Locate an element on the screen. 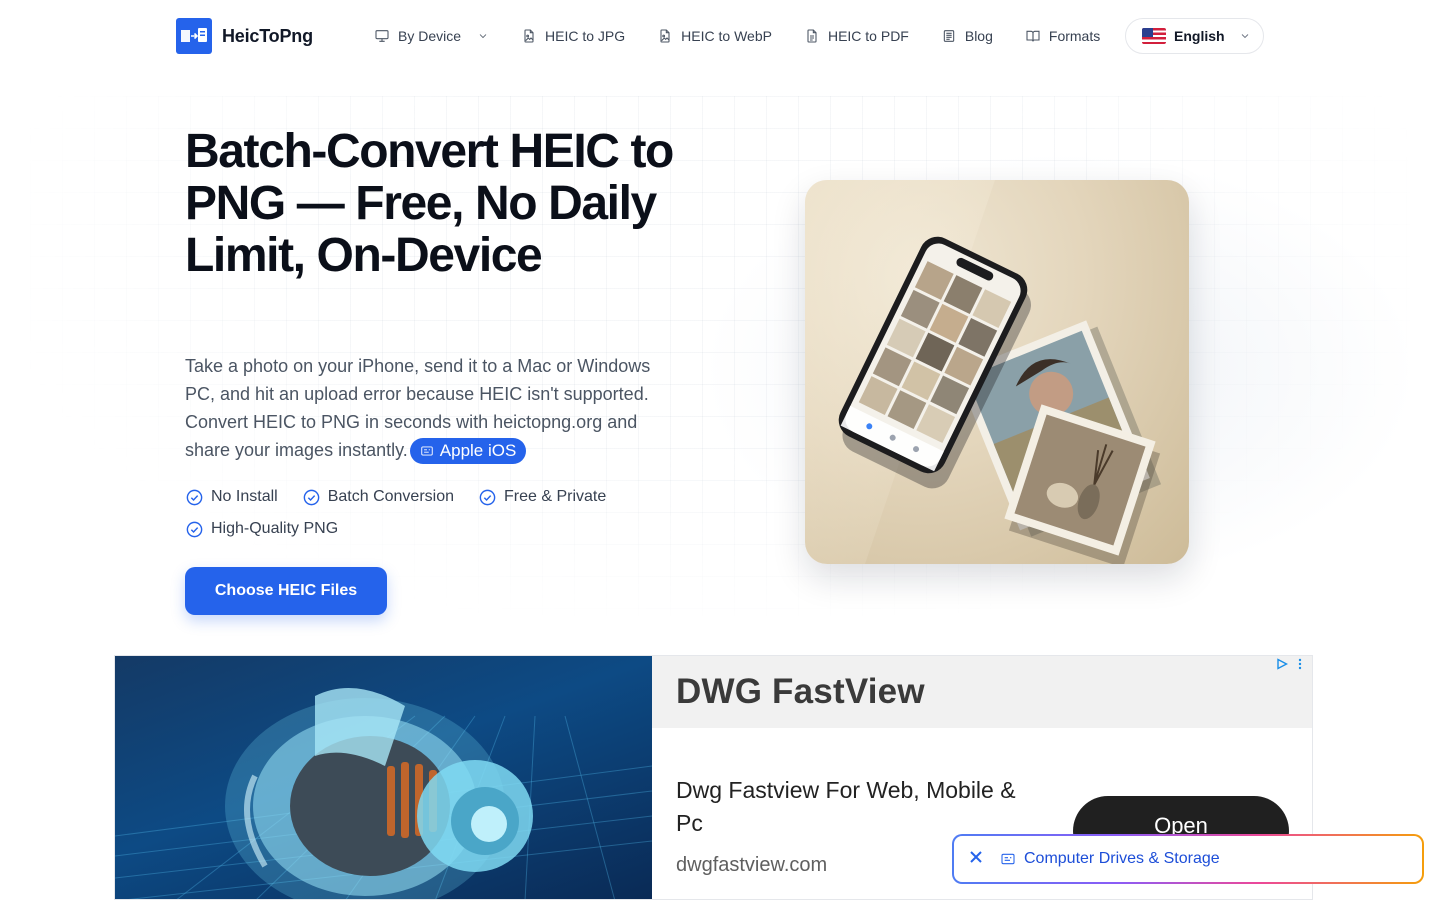 The image size is (1440, 900). file-text-icon is located at coordinates (812, 36).